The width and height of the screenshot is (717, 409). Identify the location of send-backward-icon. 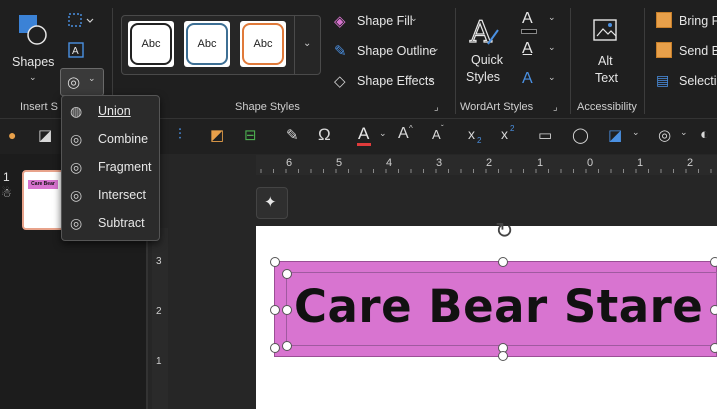
(664, 50).